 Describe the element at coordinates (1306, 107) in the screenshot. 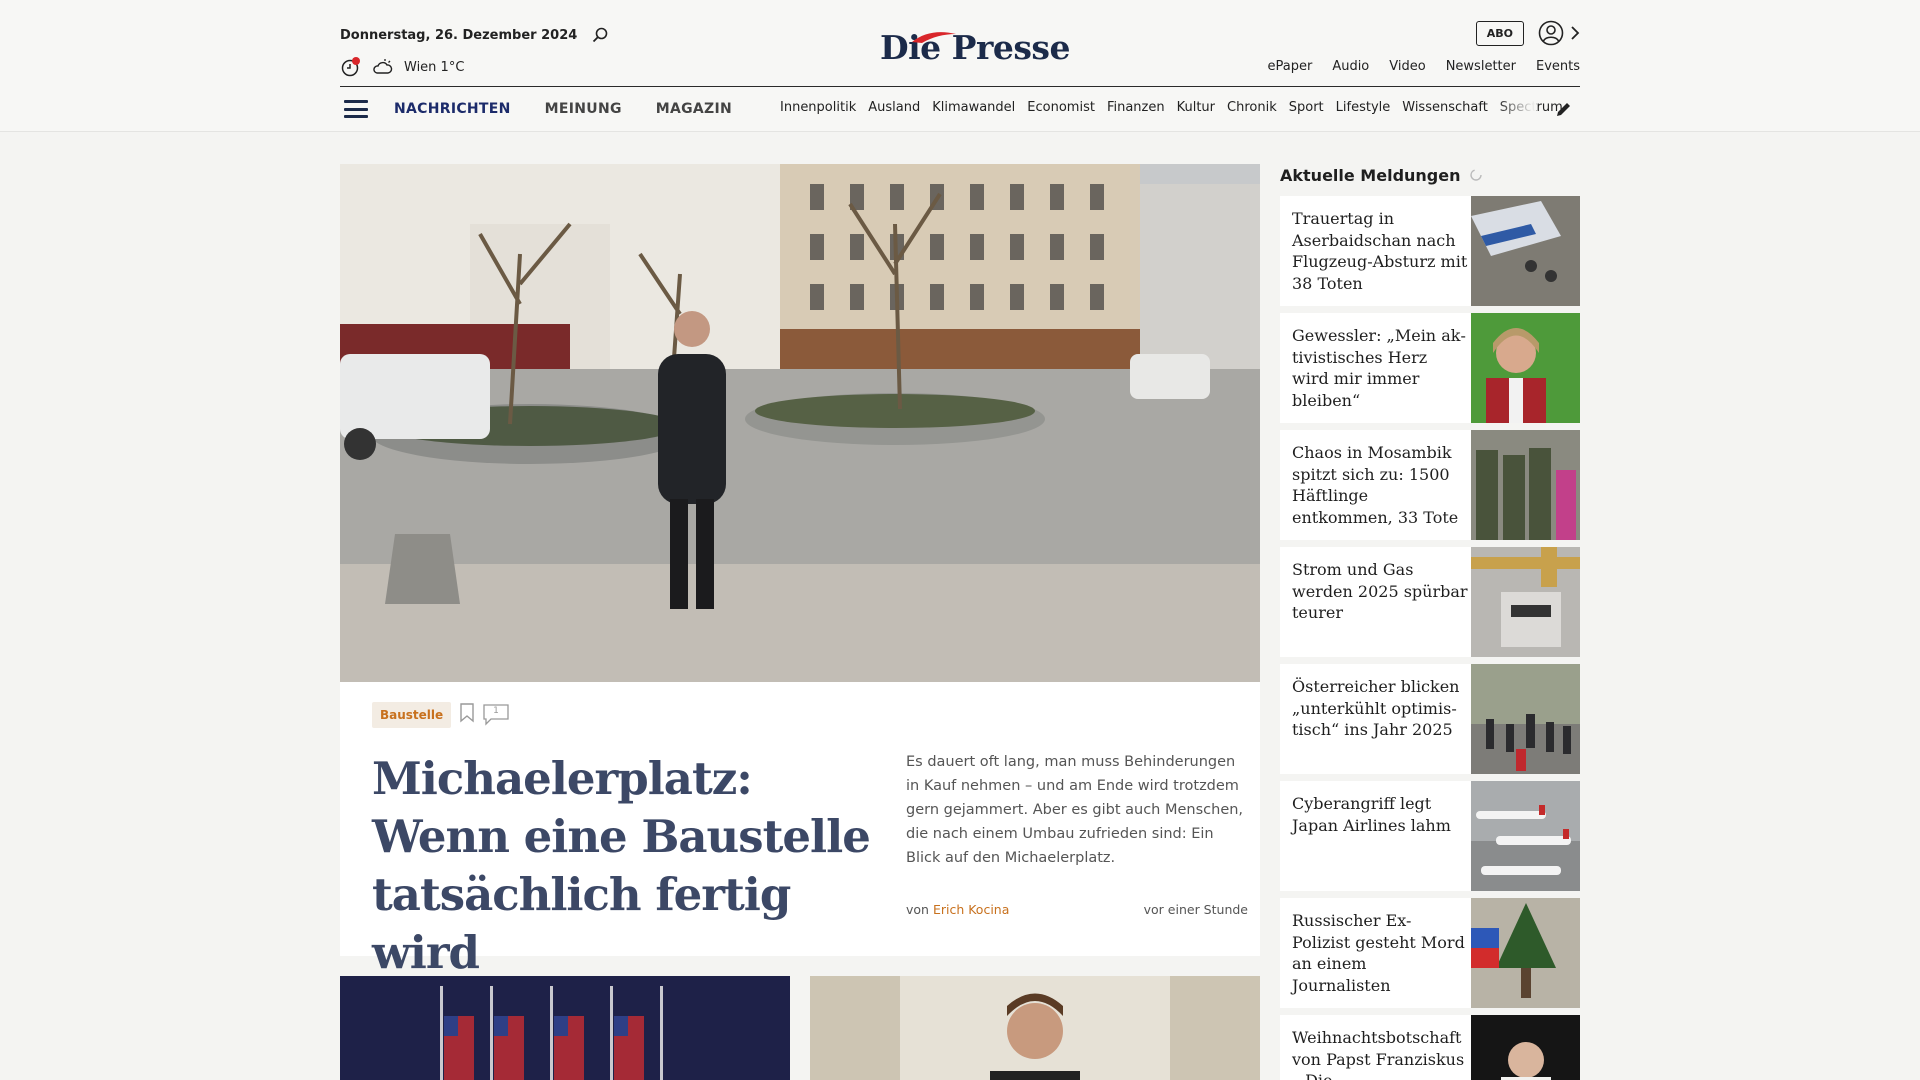

I see `nav-sport: Sport` at that location.